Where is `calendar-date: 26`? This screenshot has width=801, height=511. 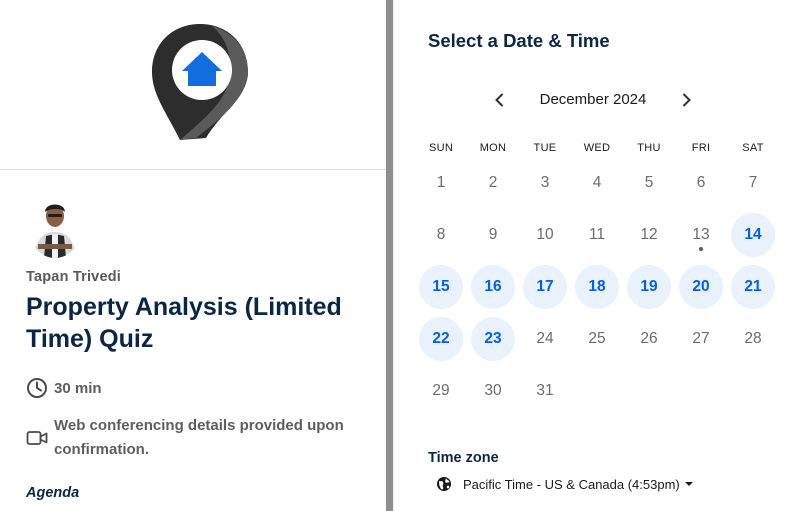 calendar-date: 26 is located at coordinates (649, 339).